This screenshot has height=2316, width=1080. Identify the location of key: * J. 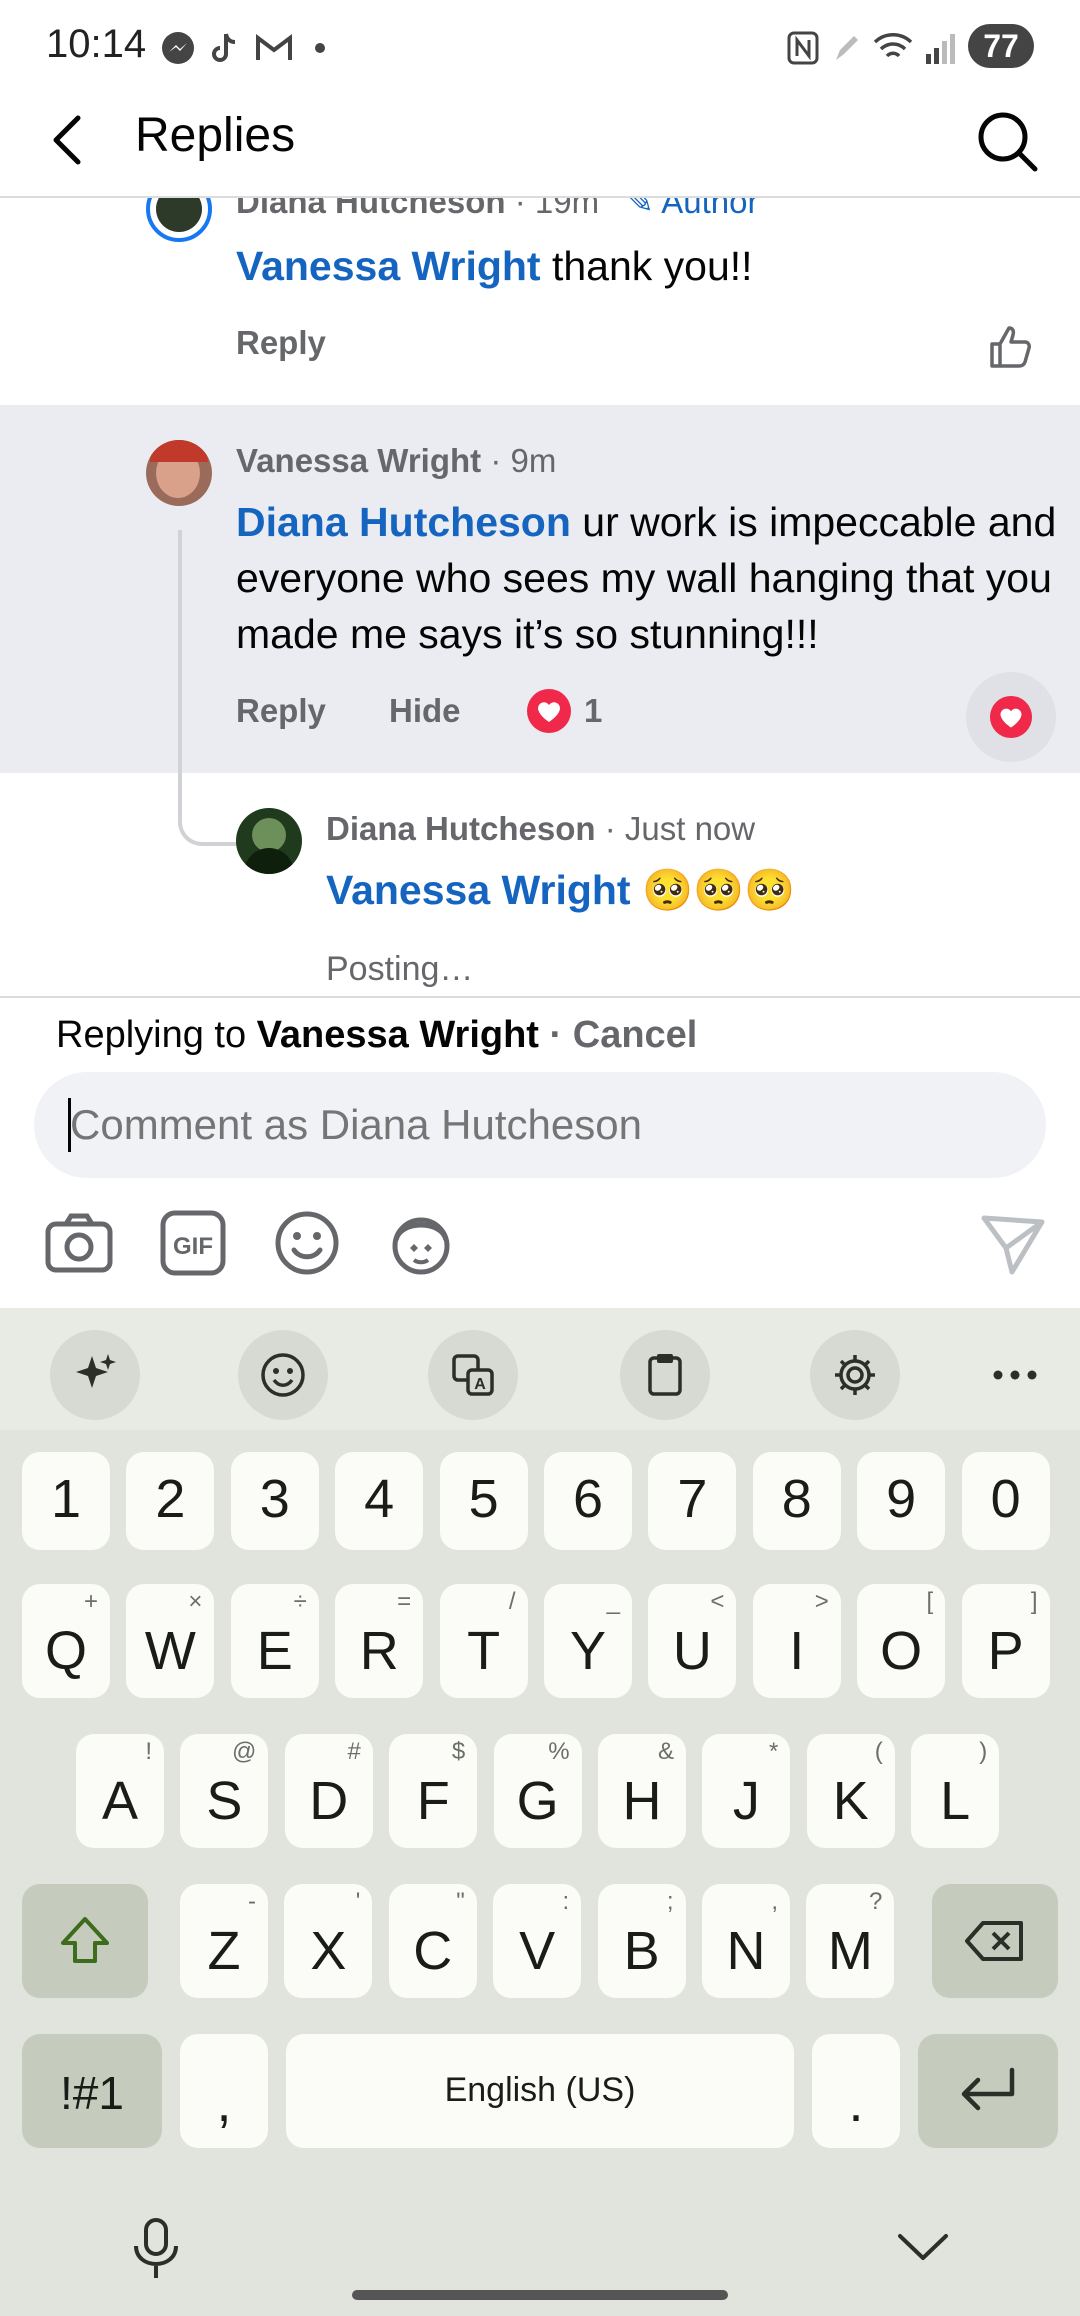
(746, 1791).